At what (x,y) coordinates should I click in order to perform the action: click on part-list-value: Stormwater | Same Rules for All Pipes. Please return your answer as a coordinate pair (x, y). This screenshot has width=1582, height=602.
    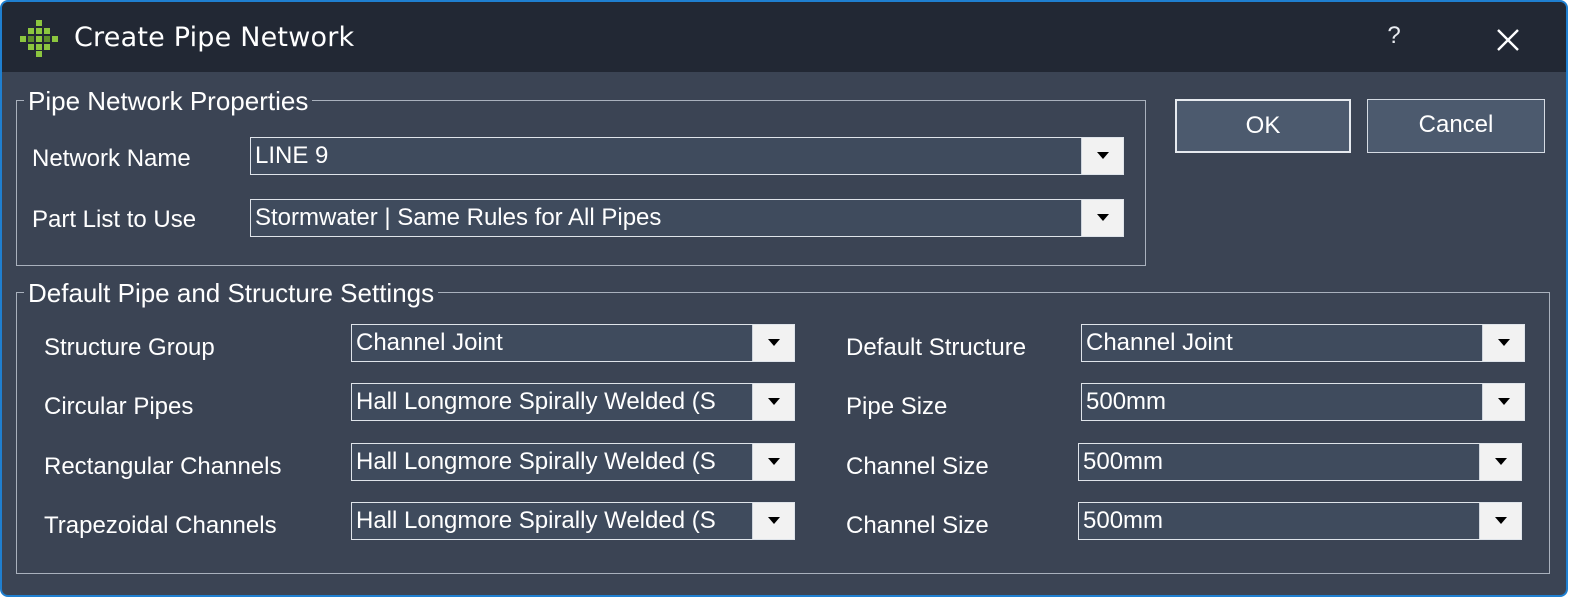
    Looking at the image, I should click on (458, 217).